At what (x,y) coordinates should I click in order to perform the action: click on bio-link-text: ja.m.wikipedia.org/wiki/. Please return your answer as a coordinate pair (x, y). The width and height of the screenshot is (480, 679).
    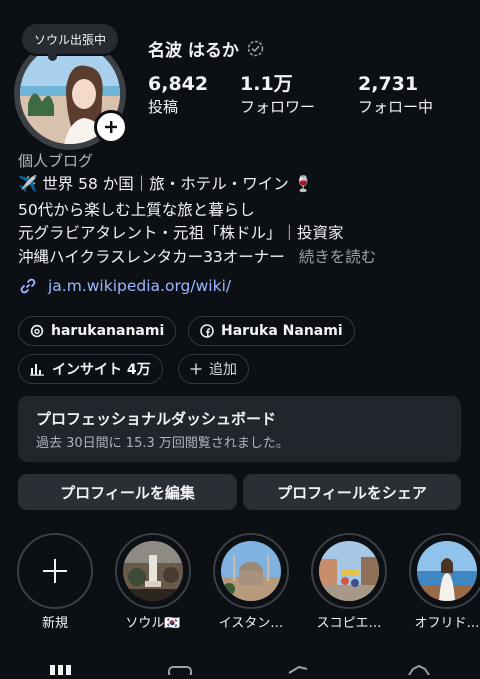
    Looking at the image, I should click on (140, 286).